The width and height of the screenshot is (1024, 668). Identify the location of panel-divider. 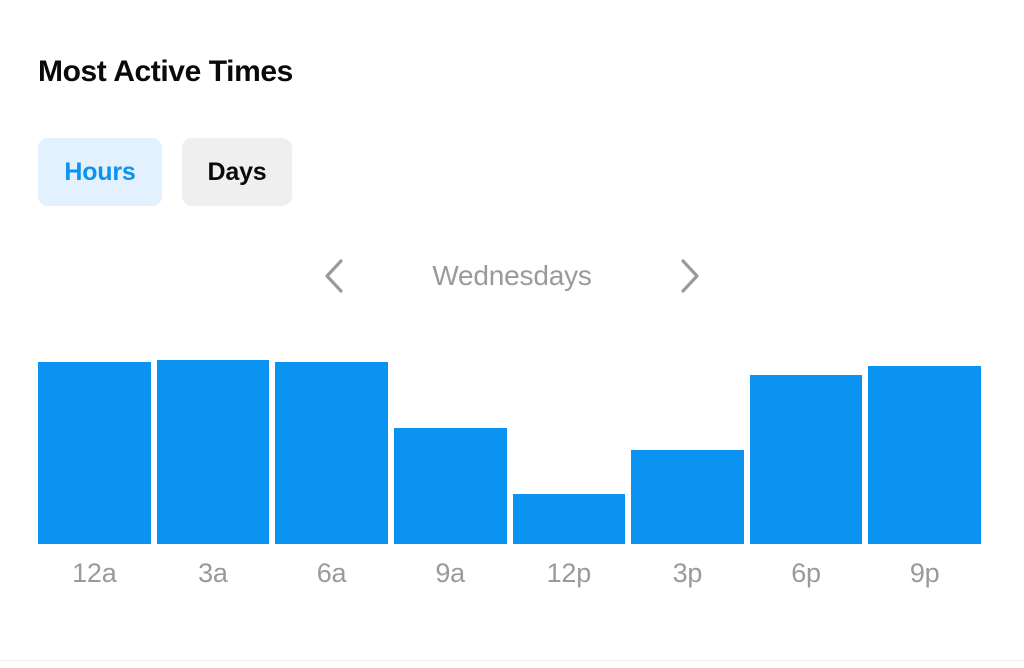
(512, 660).